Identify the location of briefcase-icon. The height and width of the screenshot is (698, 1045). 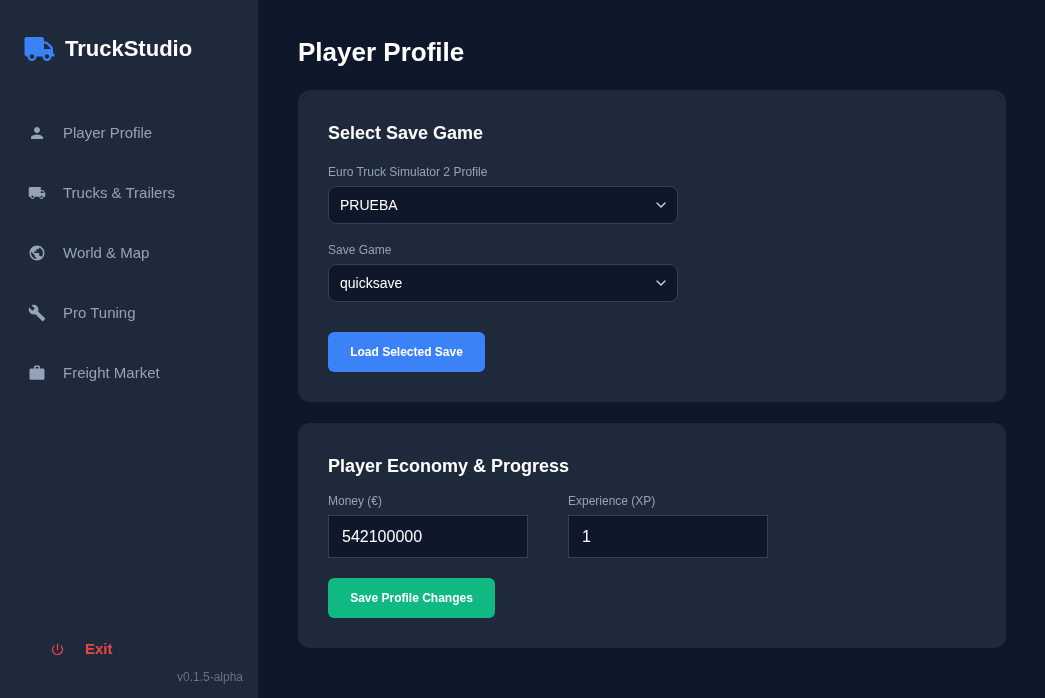
(37, 373).